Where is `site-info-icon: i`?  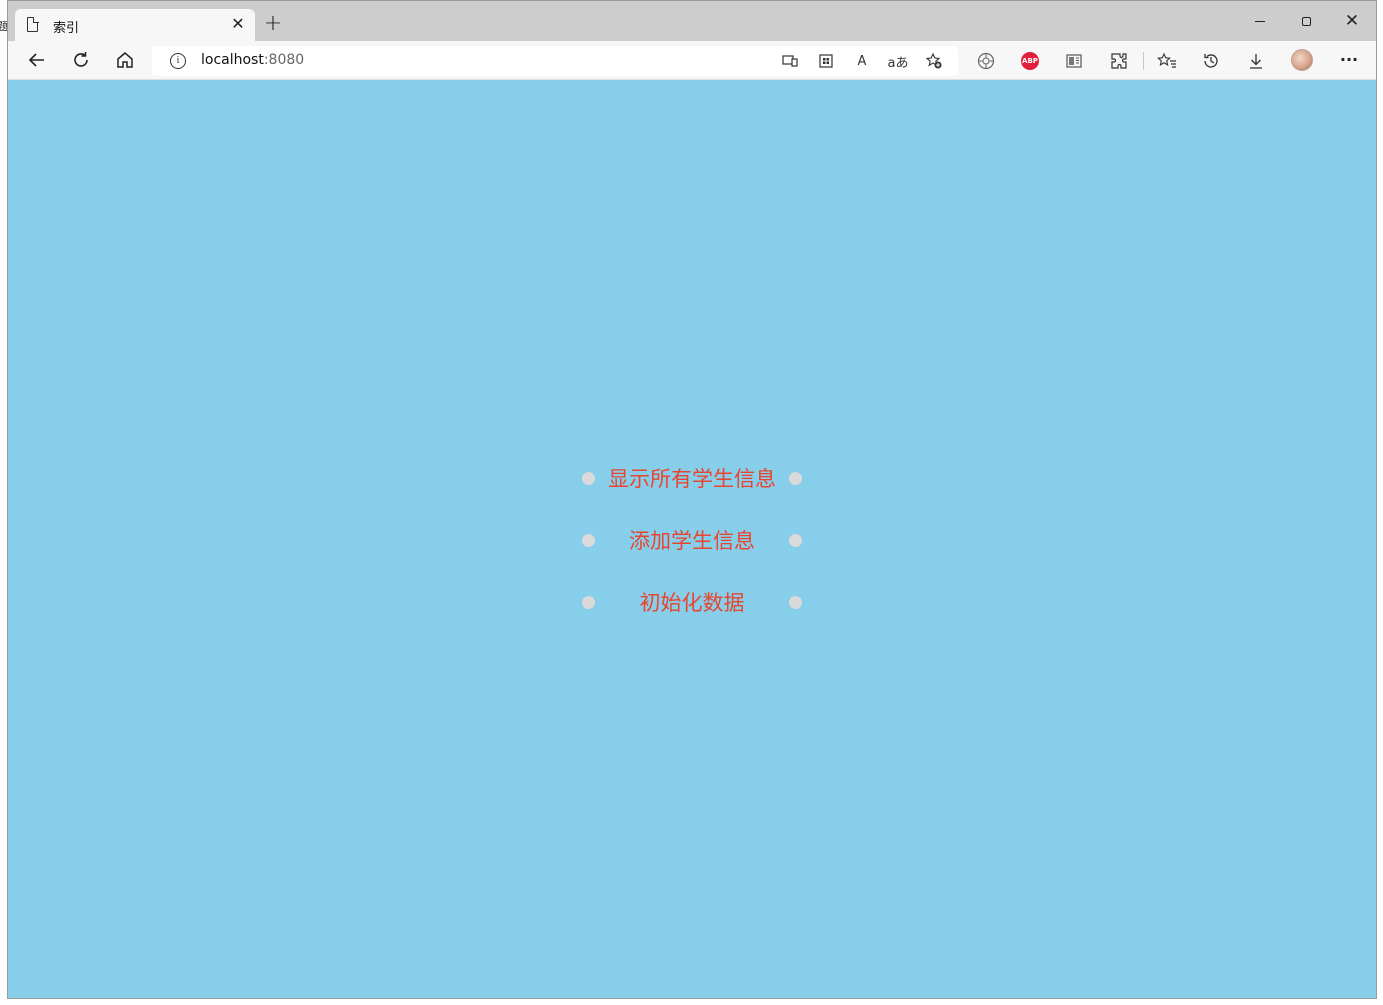
site-info-icon: i is located at coordinates (178, 61).